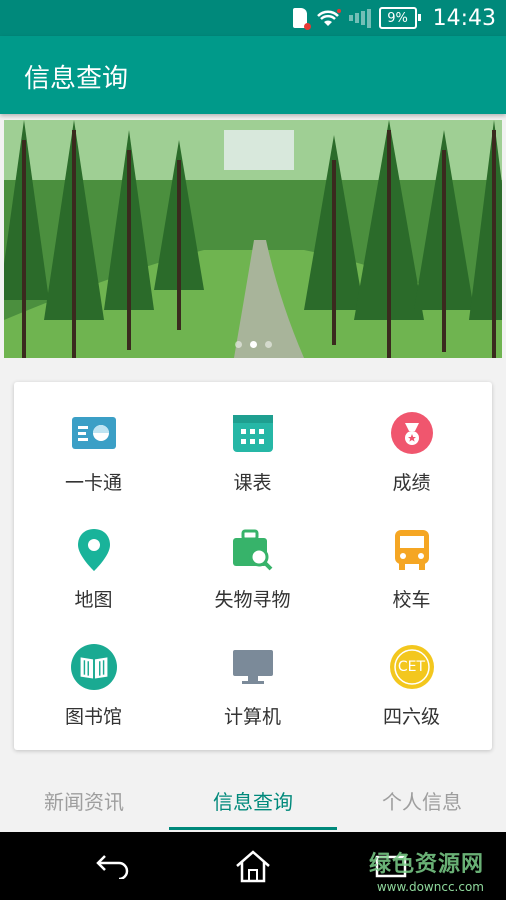 This screenshot has width=506, height=900. Describe the element at coordinates (252, 483) in the screenshot. I see `grid-item-label: 课表` at that location.